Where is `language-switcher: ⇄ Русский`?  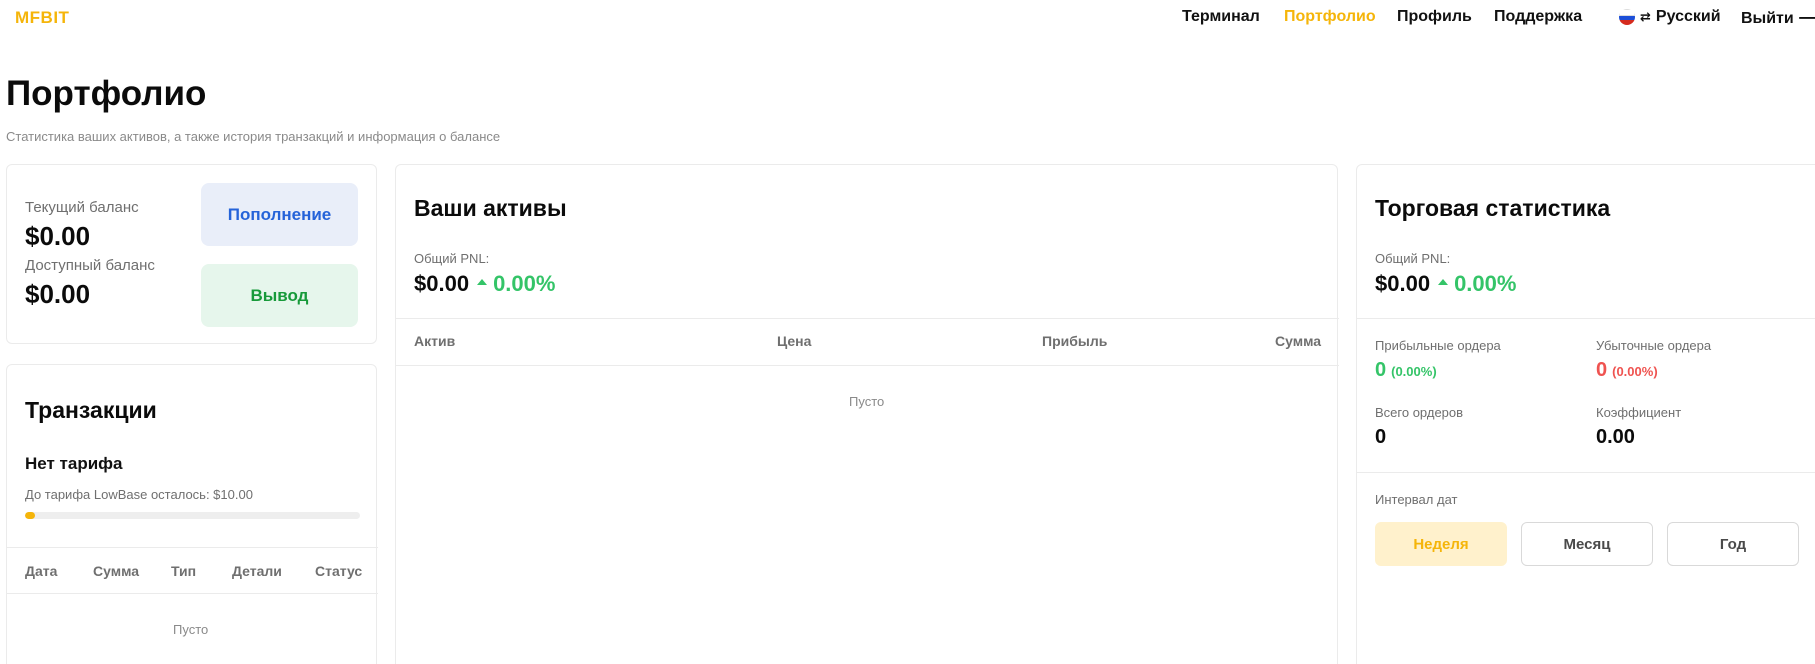
language-switcher: ⇄ Русский is located at coordinates (1670, 17).